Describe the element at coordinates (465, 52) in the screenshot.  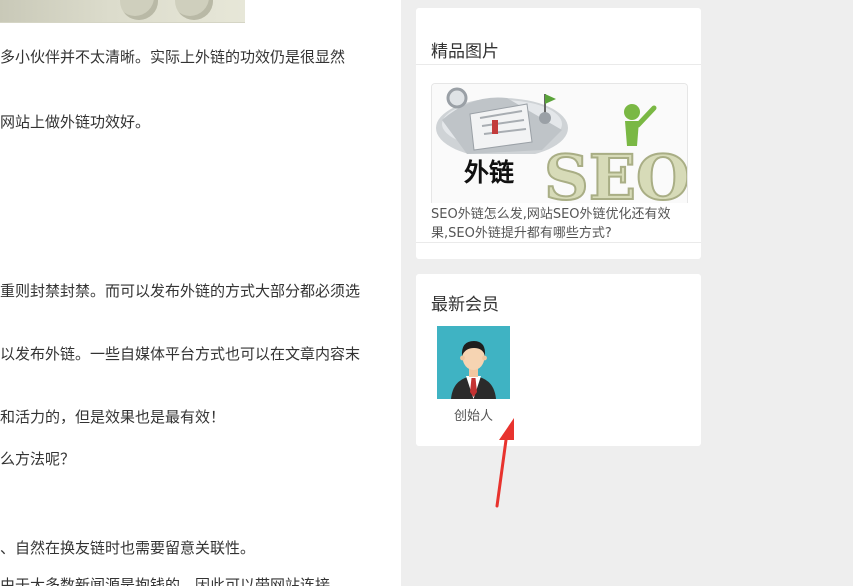
I see `widget-title: 精品图片` at that location.